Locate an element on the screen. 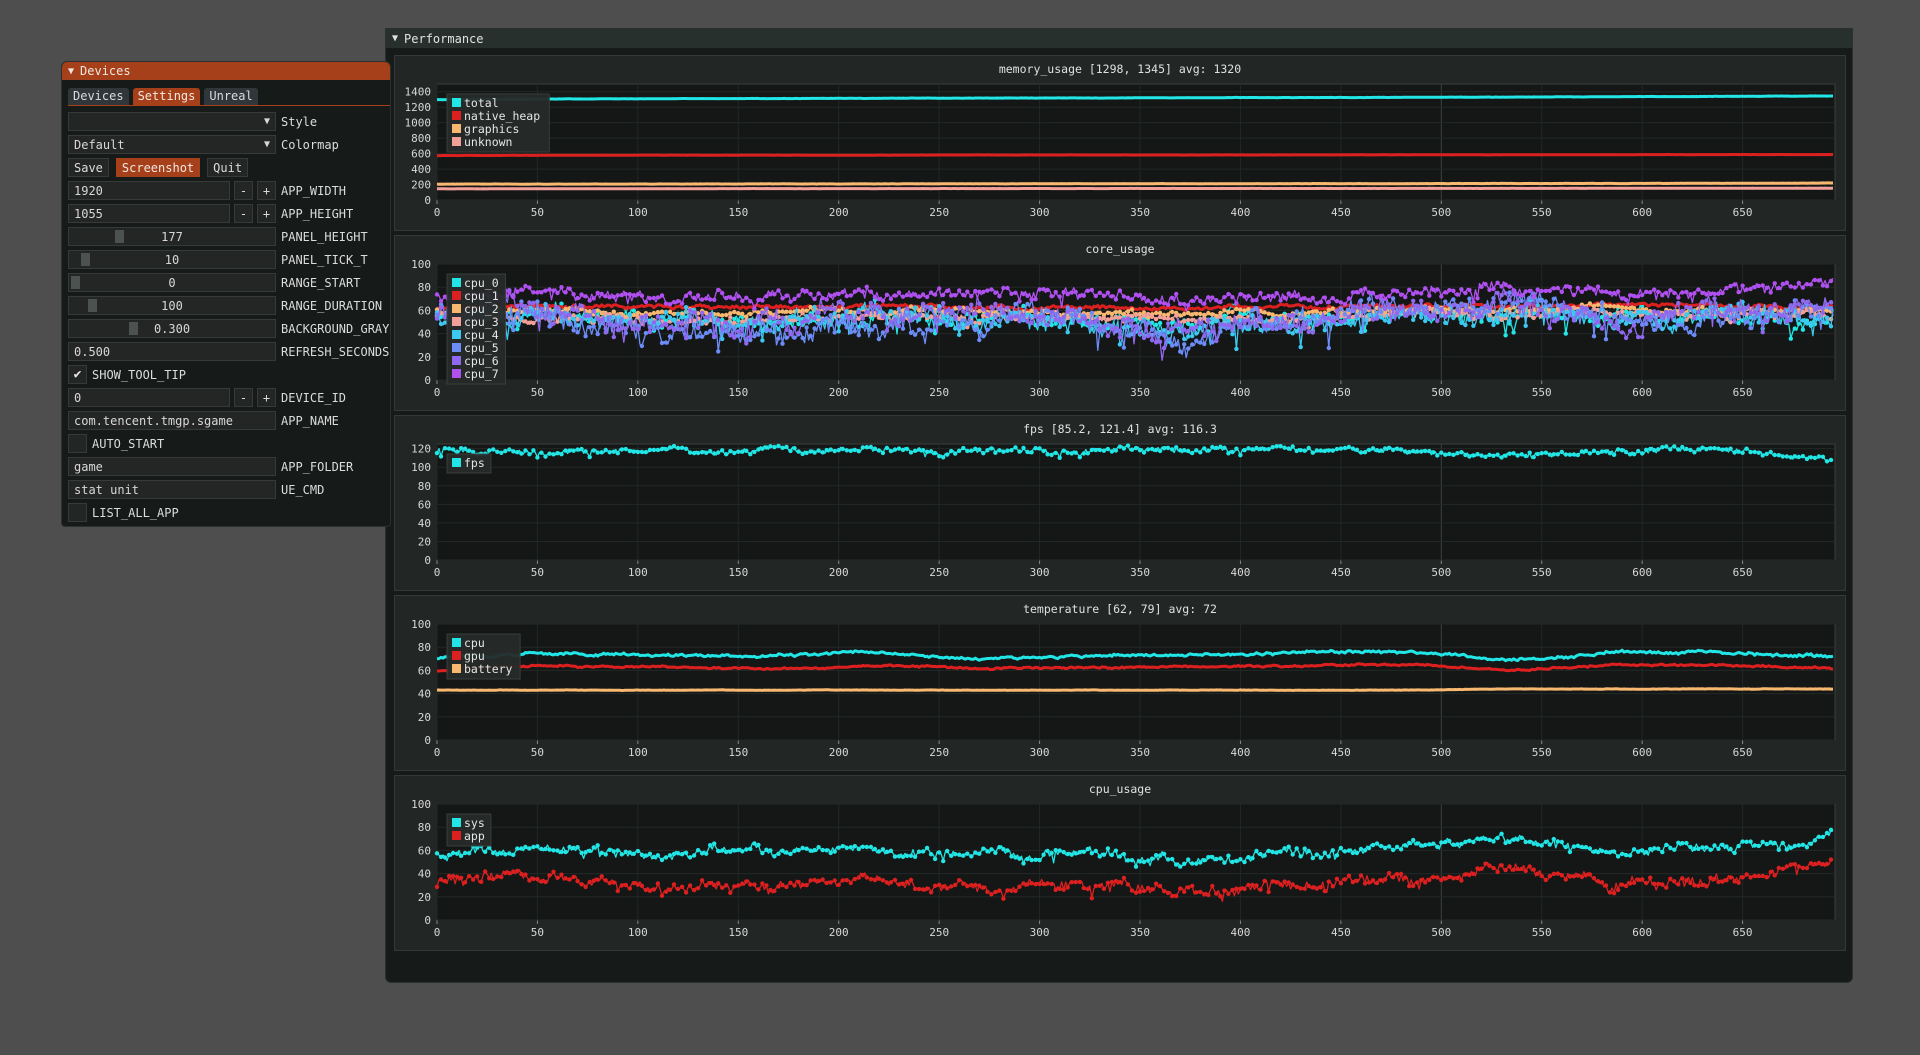 Image resolution: width=1920 pixels, height=1055 pixels. auto-start-checkbox is located at coordinates (77, 443).